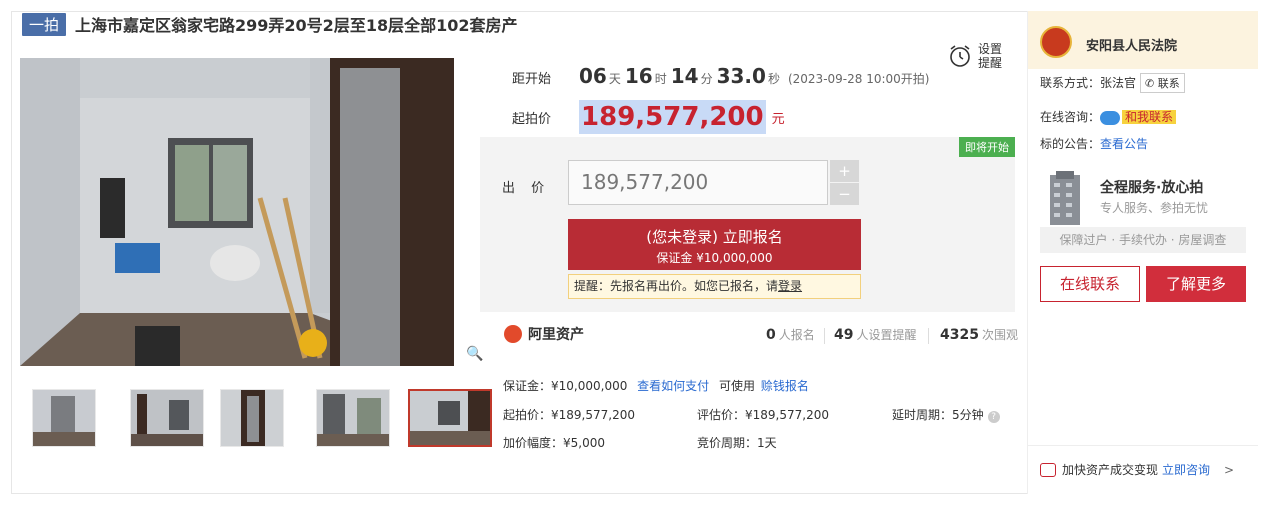 The width and height of the screenshot is (1268, 507). Describe the element at coordinates (660, 79) in the screenshot. I see `hours-unit: 时` at that location.